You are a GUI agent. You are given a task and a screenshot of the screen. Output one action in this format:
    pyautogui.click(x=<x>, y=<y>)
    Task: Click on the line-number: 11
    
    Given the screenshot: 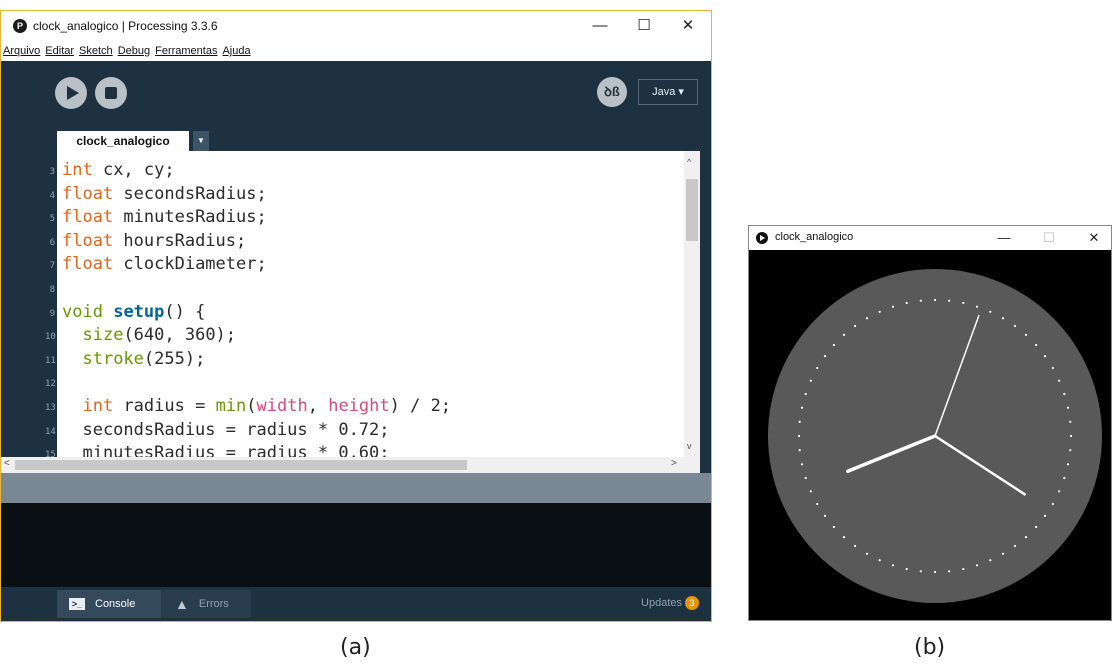 What is the action you would take?
    pyautogui.click(x=50, y=360)
    